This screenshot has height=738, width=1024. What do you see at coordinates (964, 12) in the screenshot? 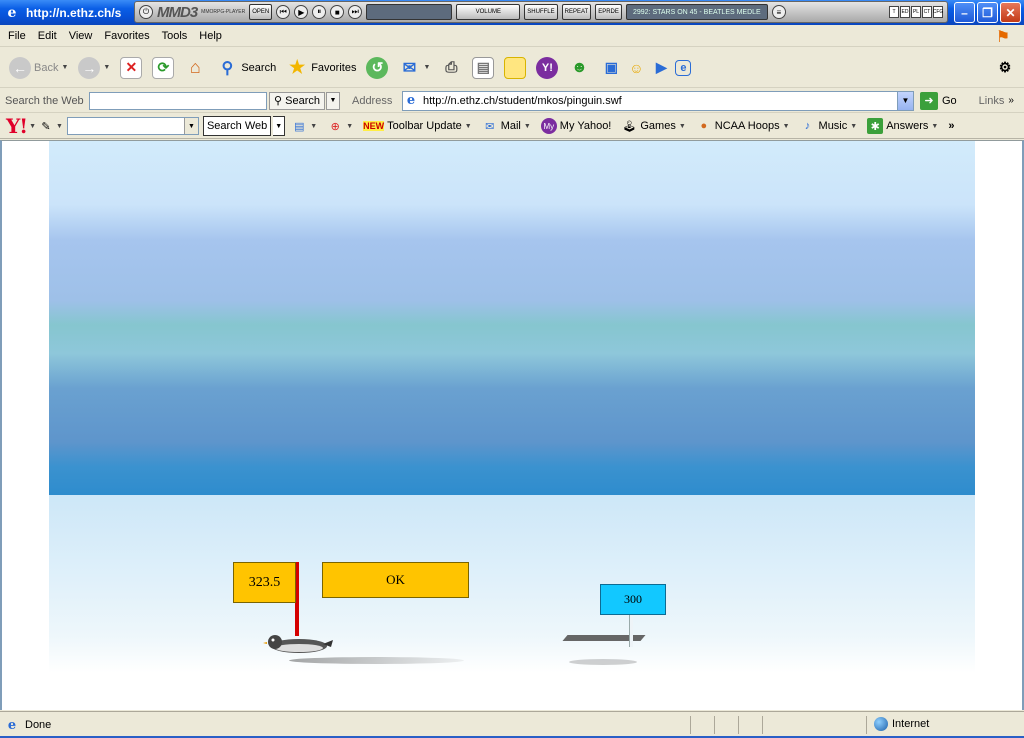
I see `minimize-button: –` at bounding box center [964, 12].